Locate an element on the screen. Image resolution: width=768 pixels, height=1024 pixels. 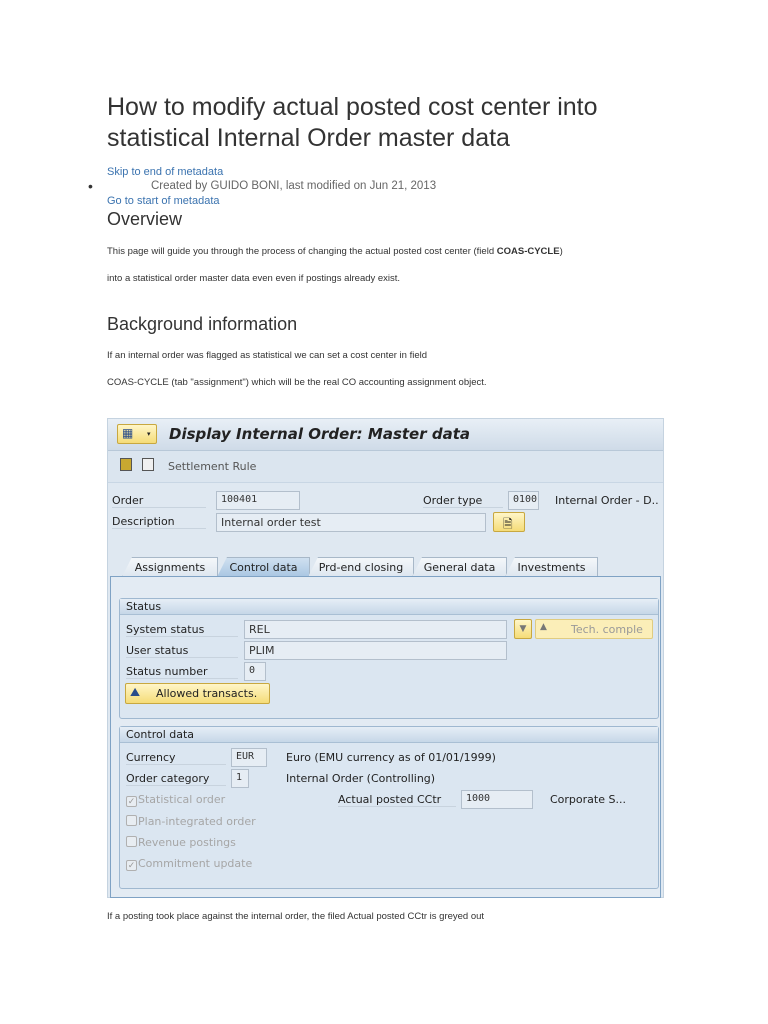
window-title: Display Internal Order: Master data is located at coordinates (319, 434).